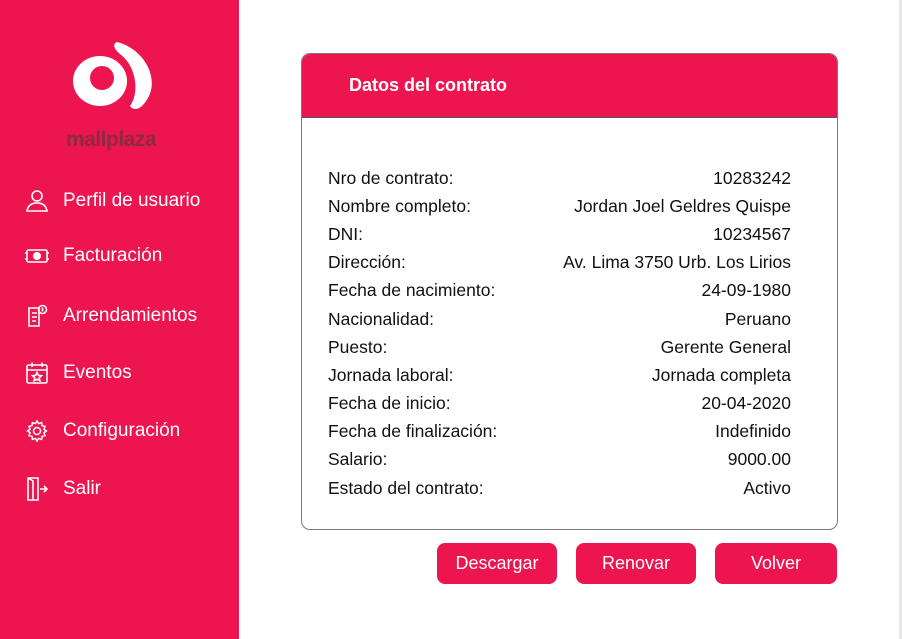 This screenshot has width=902, height=639. Describe the element at coordinates (381, 318) in the screenshot. I see `detail-label: Nacionalidad:` at that location.